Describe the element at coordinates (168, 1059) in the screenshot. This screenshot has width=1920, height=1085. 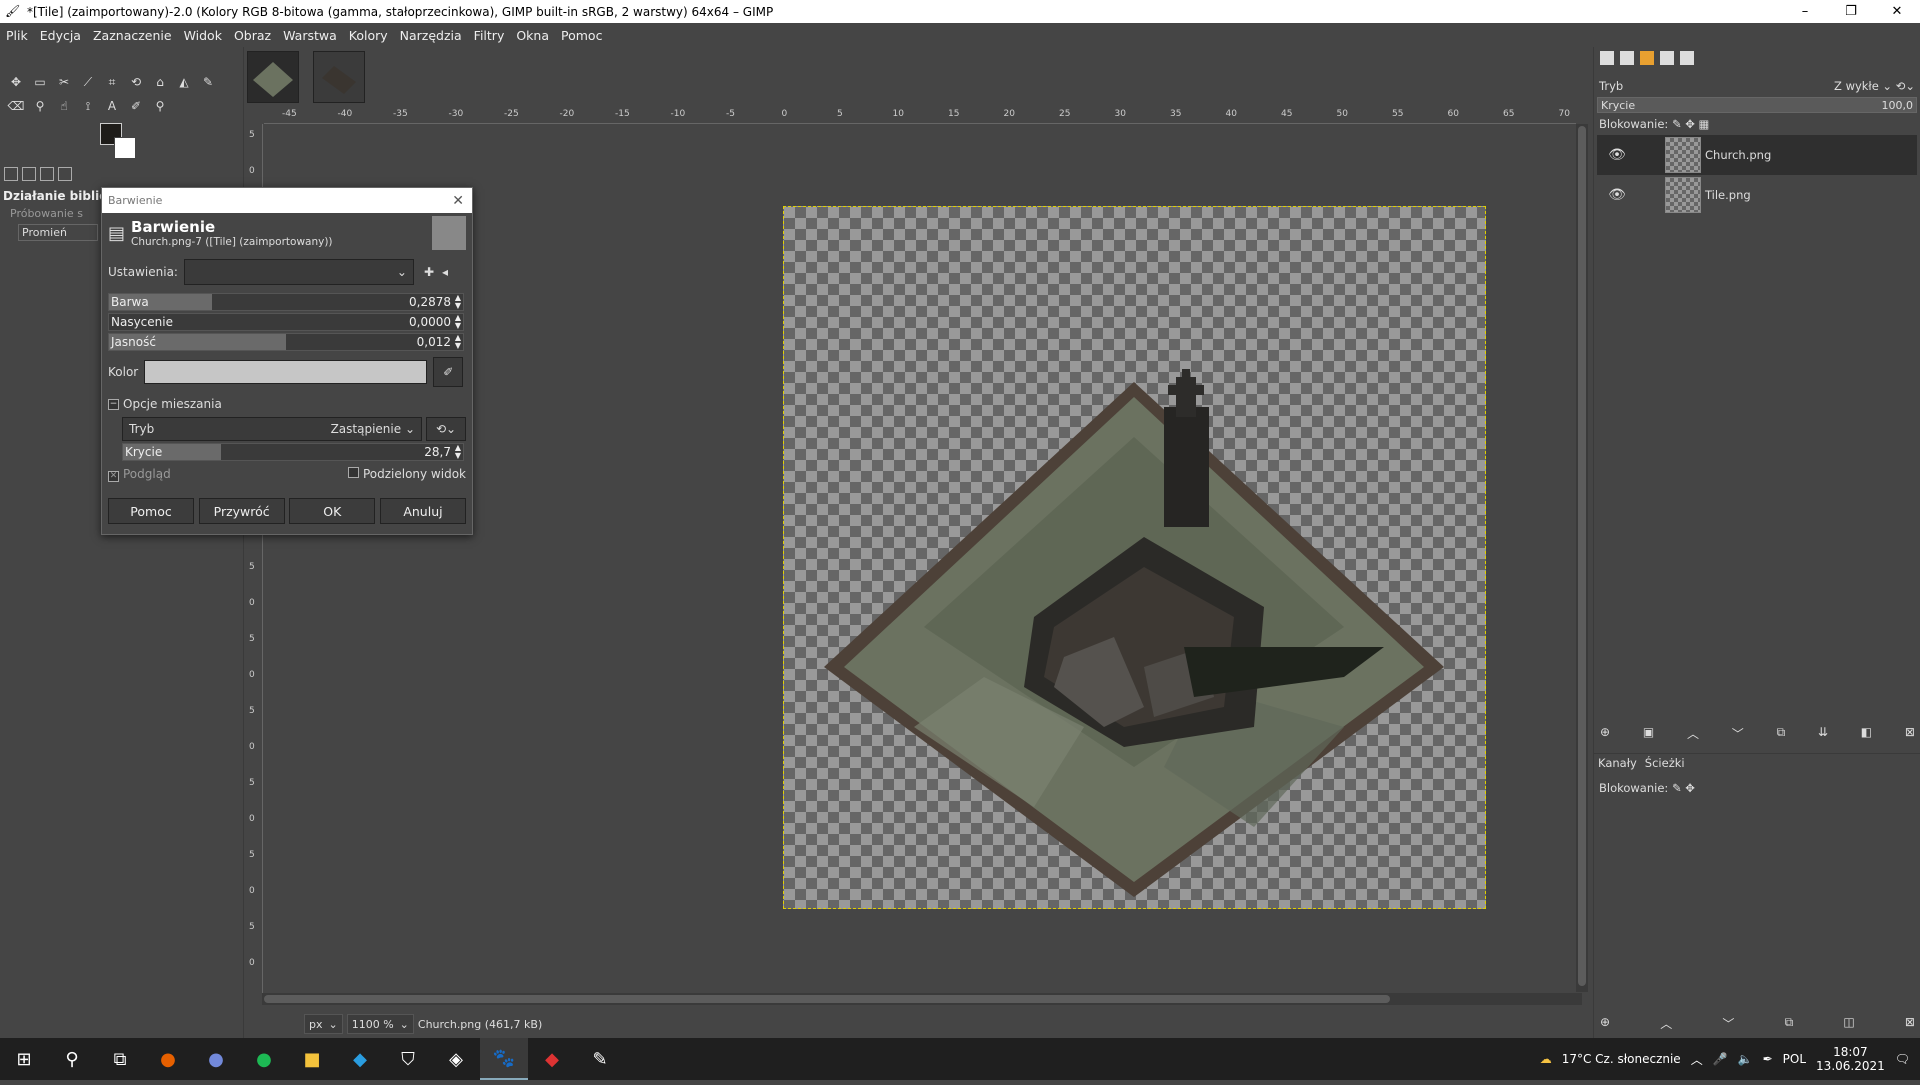
I see `firefox-icon: ●` at that location.